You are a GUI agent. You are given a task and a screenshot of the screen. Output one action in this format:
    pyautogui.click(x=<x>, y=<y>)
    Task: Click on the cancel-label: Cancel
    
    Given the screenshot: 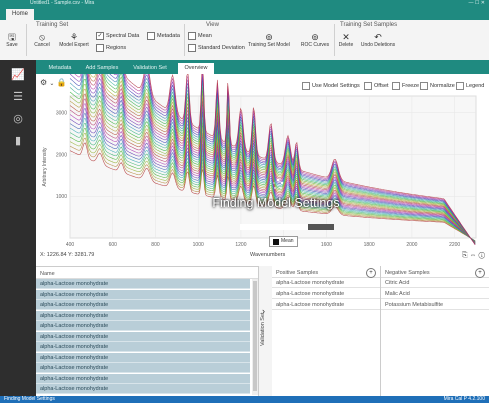 What is the action you would take?
    pyautogui.click(x=42, y=45)
    